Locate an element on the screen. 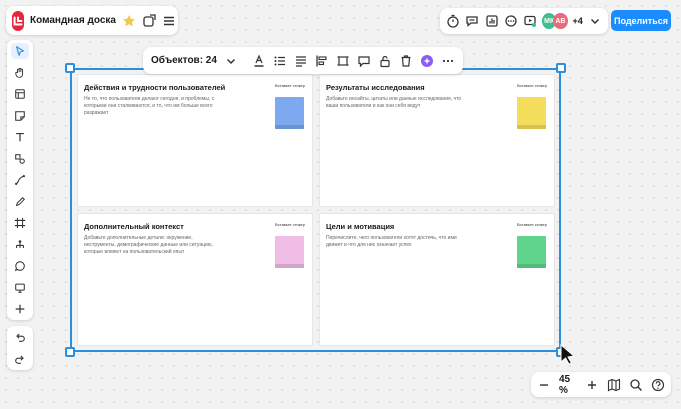 This screenshot has height=409, width=681. ai-assistant-icon is located at coordinates (427, 61).